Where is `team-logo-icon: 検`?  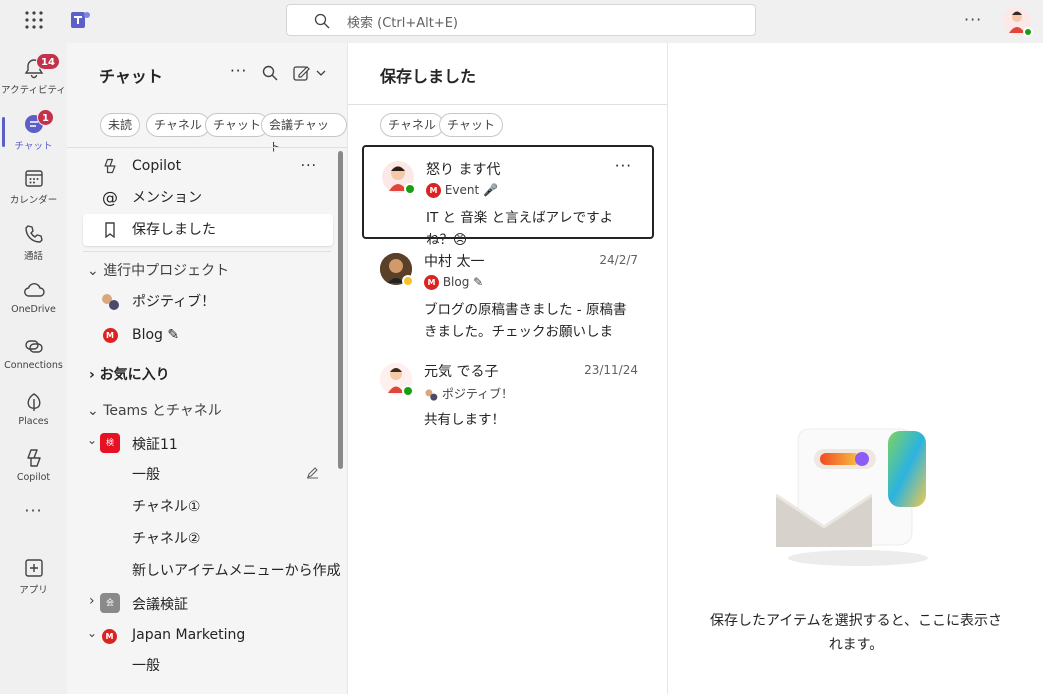 team-logo-icon: 検 is located at coordinates (110, 443).